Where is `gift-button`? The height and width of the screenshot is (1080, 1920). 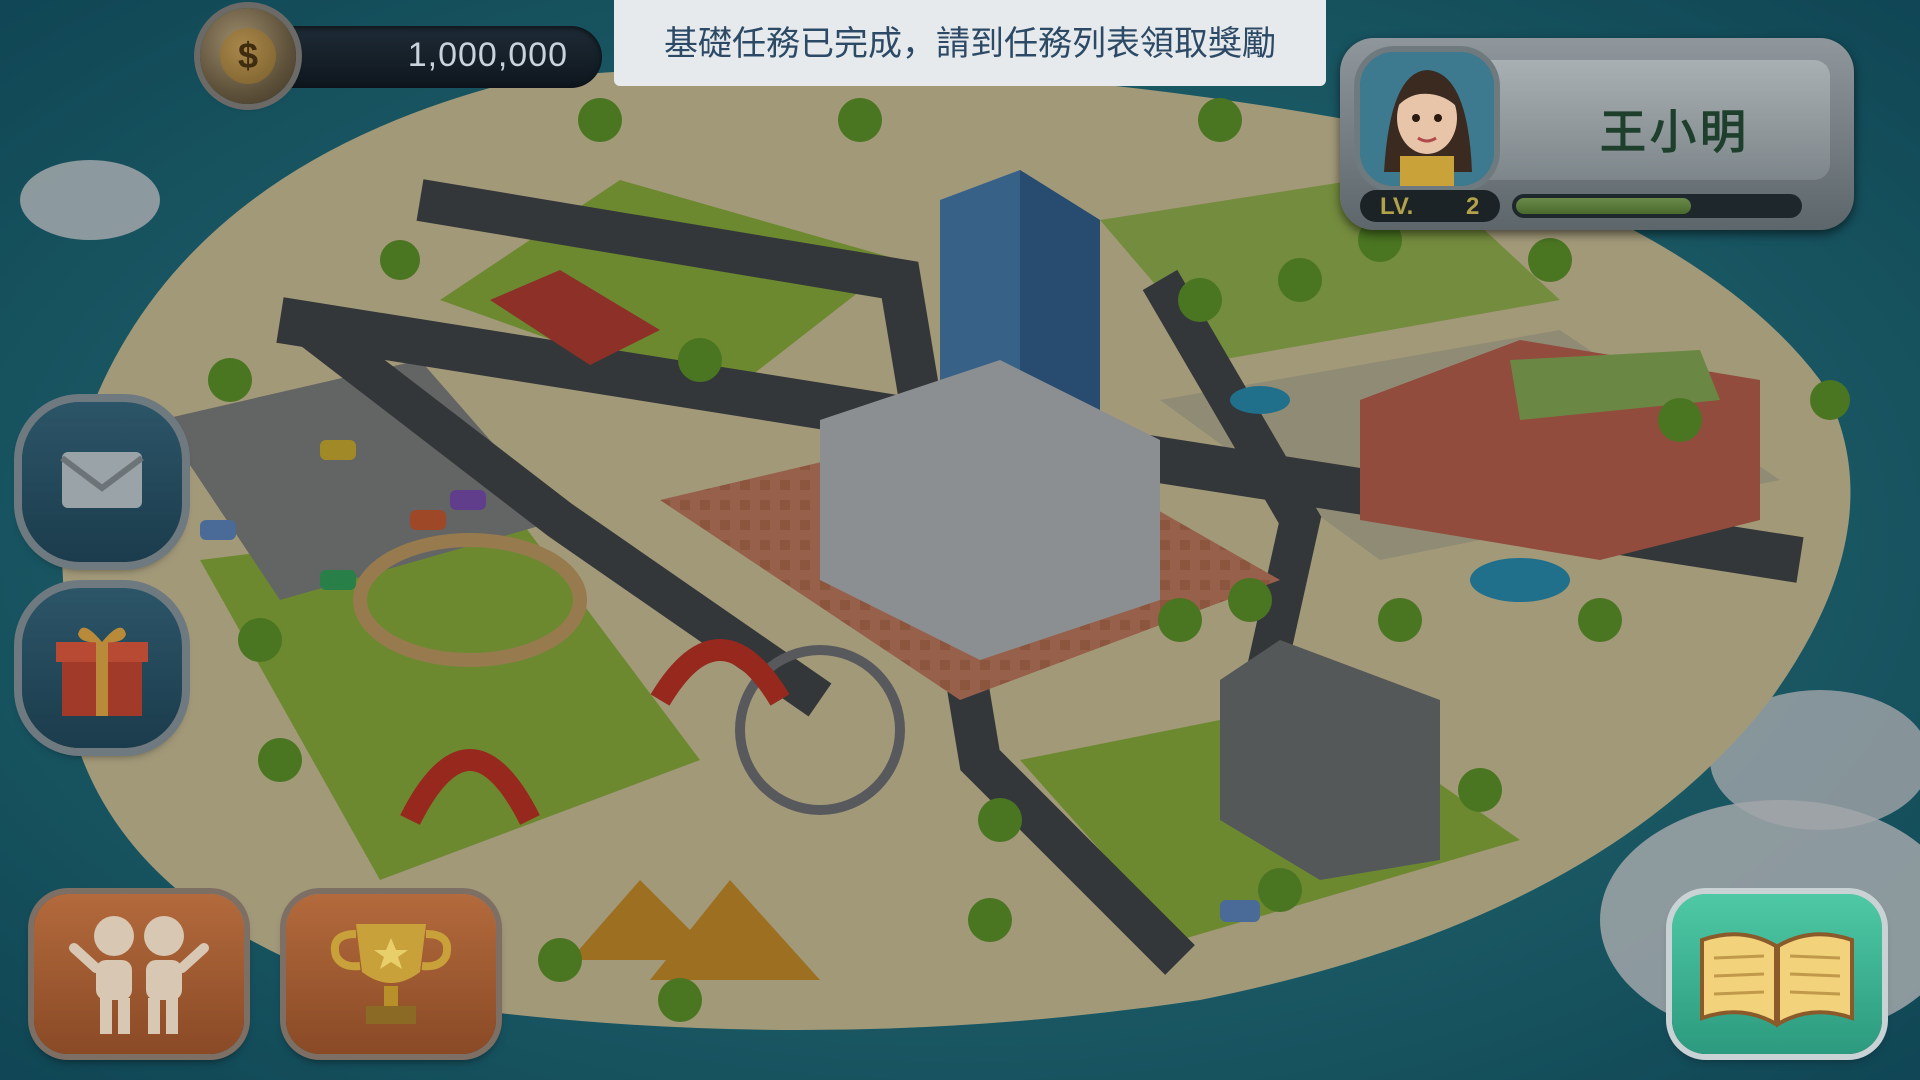
gift-button is located at coordinates (102, 668).